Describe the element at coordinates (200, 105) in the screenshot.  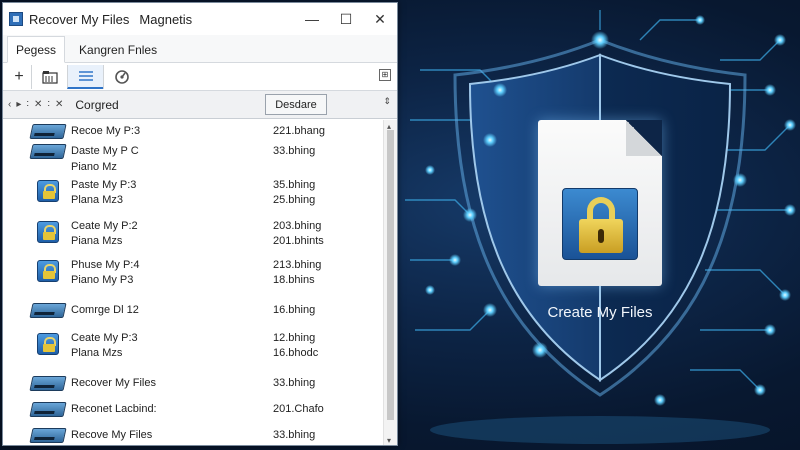
I see `address-bar: ‹ ▸ ∶ ✕ ∶ ✕ Corgred Desdare ⇕` at that location.